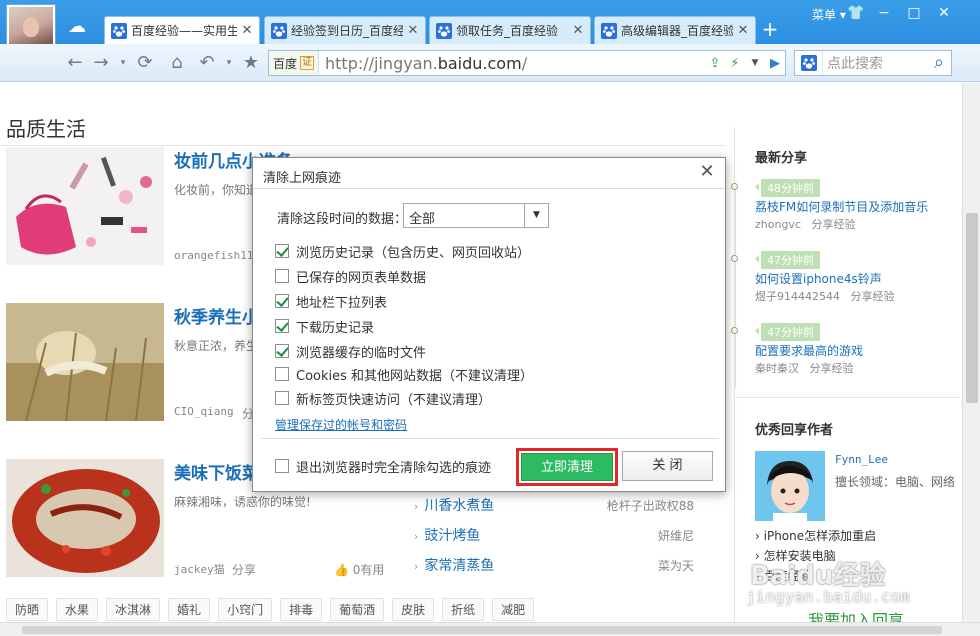 The height and width of the screenshot is (636, 980). I want to click on new-tab-button: +, so click(770, 30).